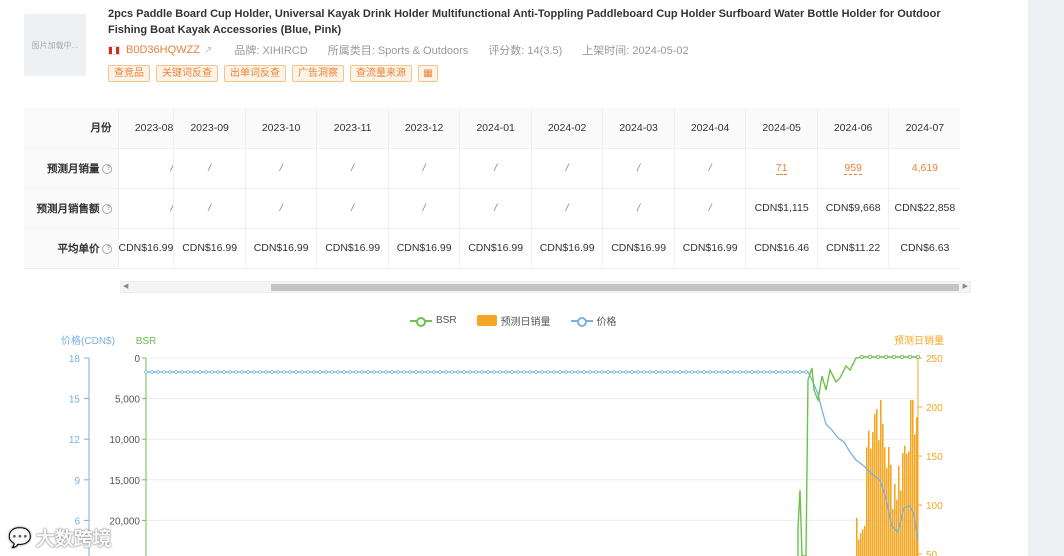  Describe the element at coordinates (124, 481) in the screenshot. I see `bsr-tick-label: 15,000` at that location.